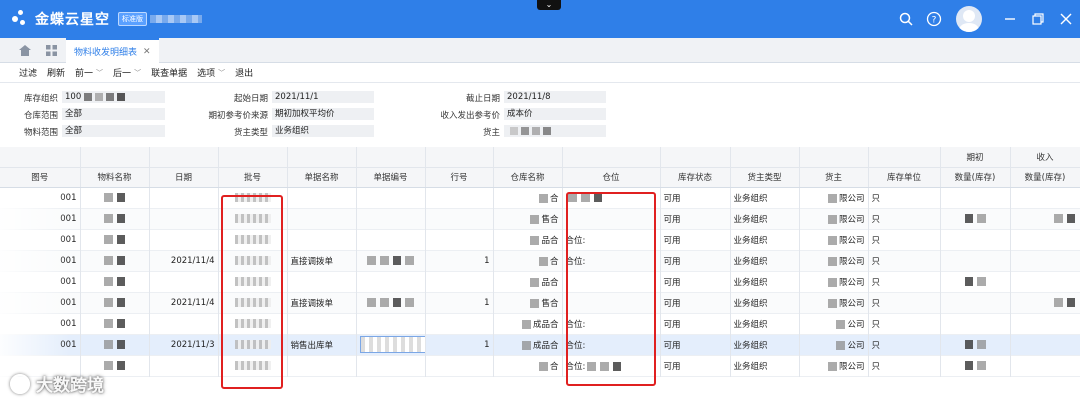 The image size is (1080, 404). I want to click on doc-no-cell-editor, so click(391, 344).